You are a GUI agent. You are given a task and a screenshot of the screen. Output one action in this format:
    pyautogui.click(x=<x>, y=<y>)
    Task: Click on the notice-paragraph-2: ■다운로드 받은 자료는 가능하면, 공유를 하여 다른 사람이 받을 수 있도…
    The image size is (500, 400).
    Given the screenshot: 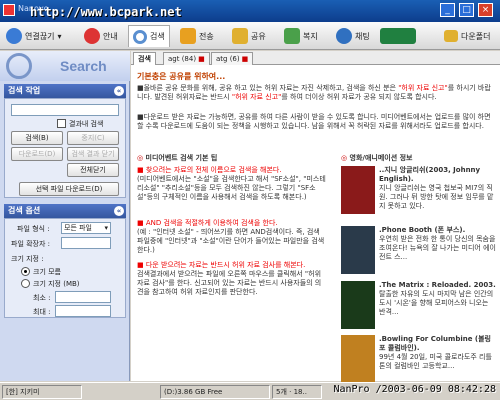 What is the action you would take?
    pyautogui.click(x=314, y=121)
    